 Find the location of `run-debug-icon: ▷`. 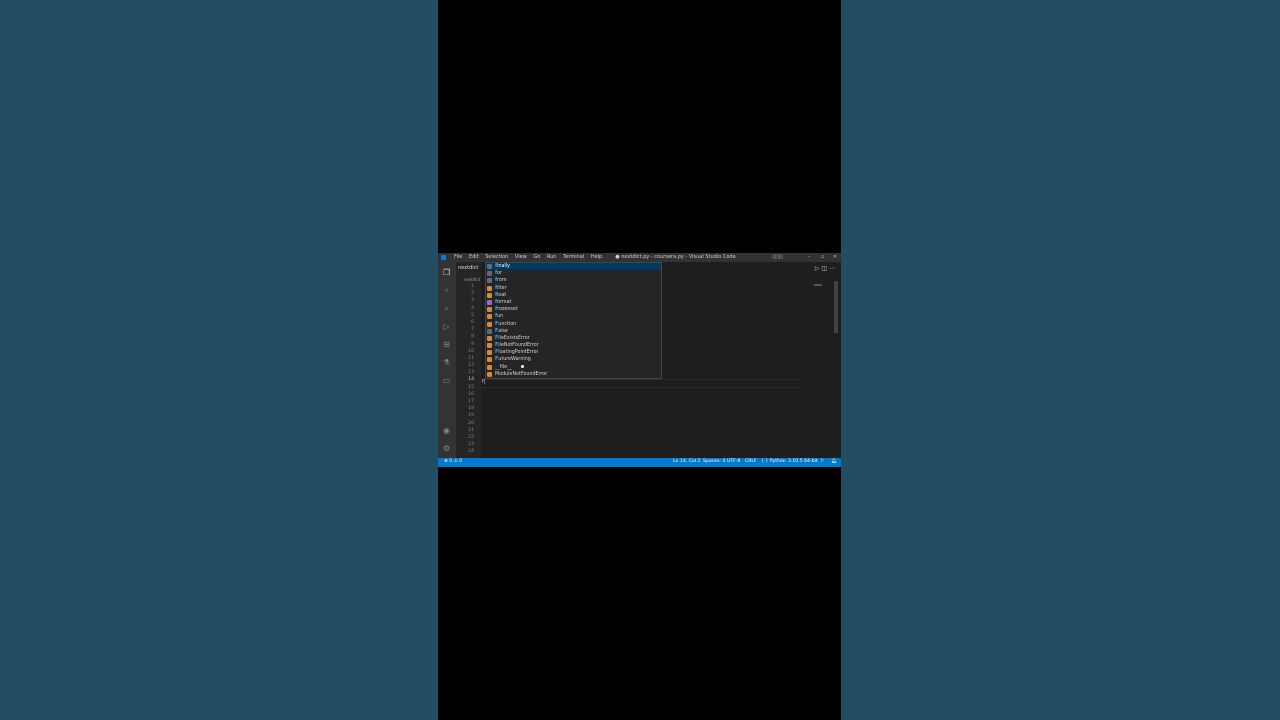

run-debug-icon: ▷ is located at coordinates (446, 326).